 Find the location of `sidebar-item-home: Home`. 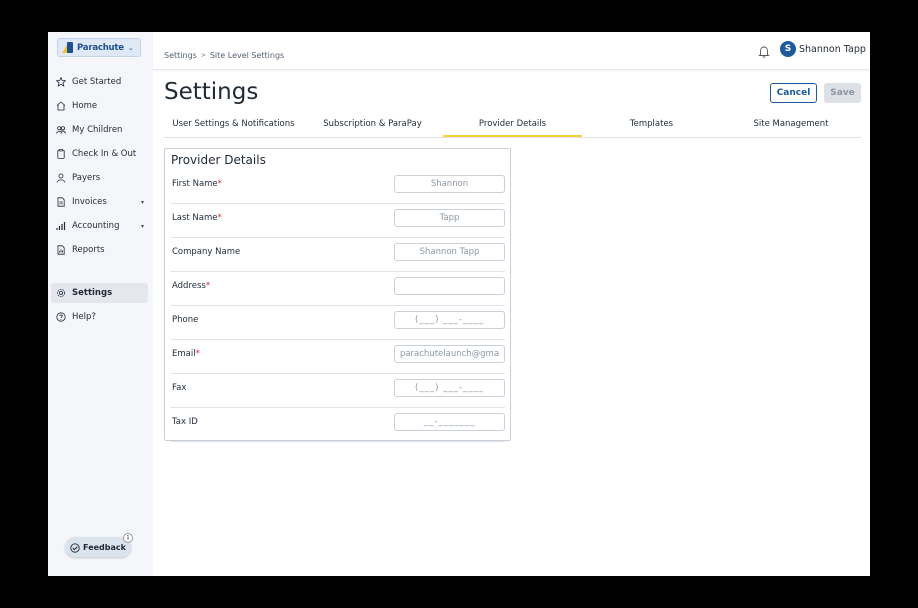

sidebar-item-home: Home is located at coordinates (99, 106).